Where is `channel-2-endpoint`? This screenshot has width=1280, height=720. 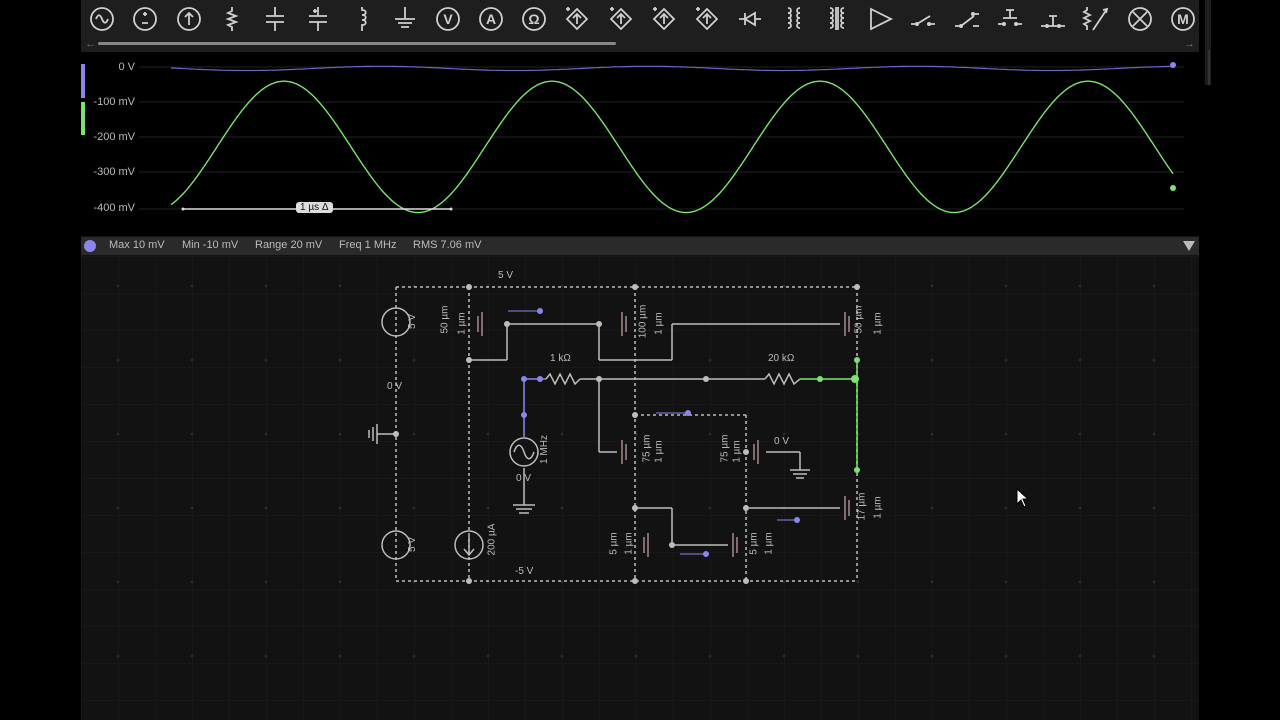
channel-2-endpoint is located at coordinates (1173, 188).